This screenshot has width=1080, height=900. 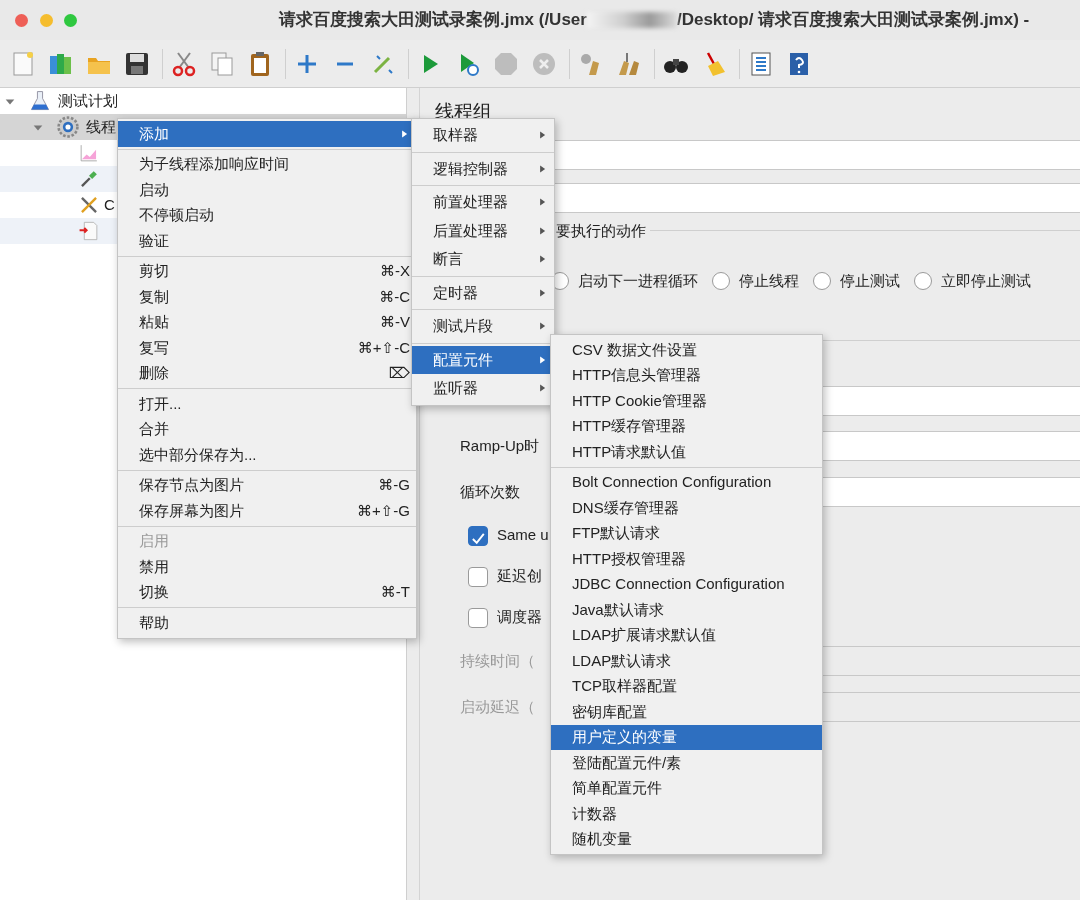 I want to click on shortcut-label: ⌘-V, so click(x=395, y=322).